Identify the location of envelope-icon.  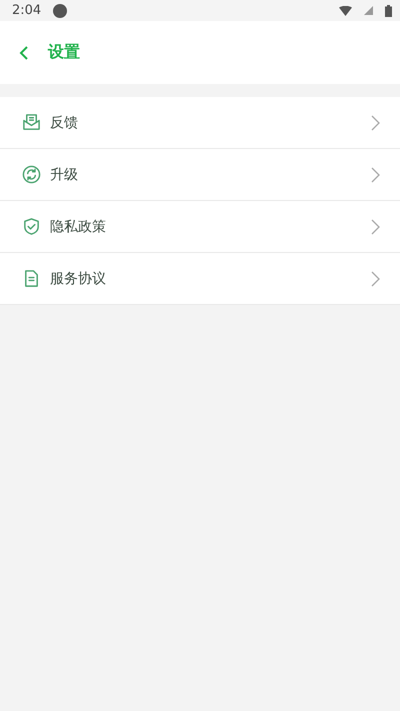
(31, 122).